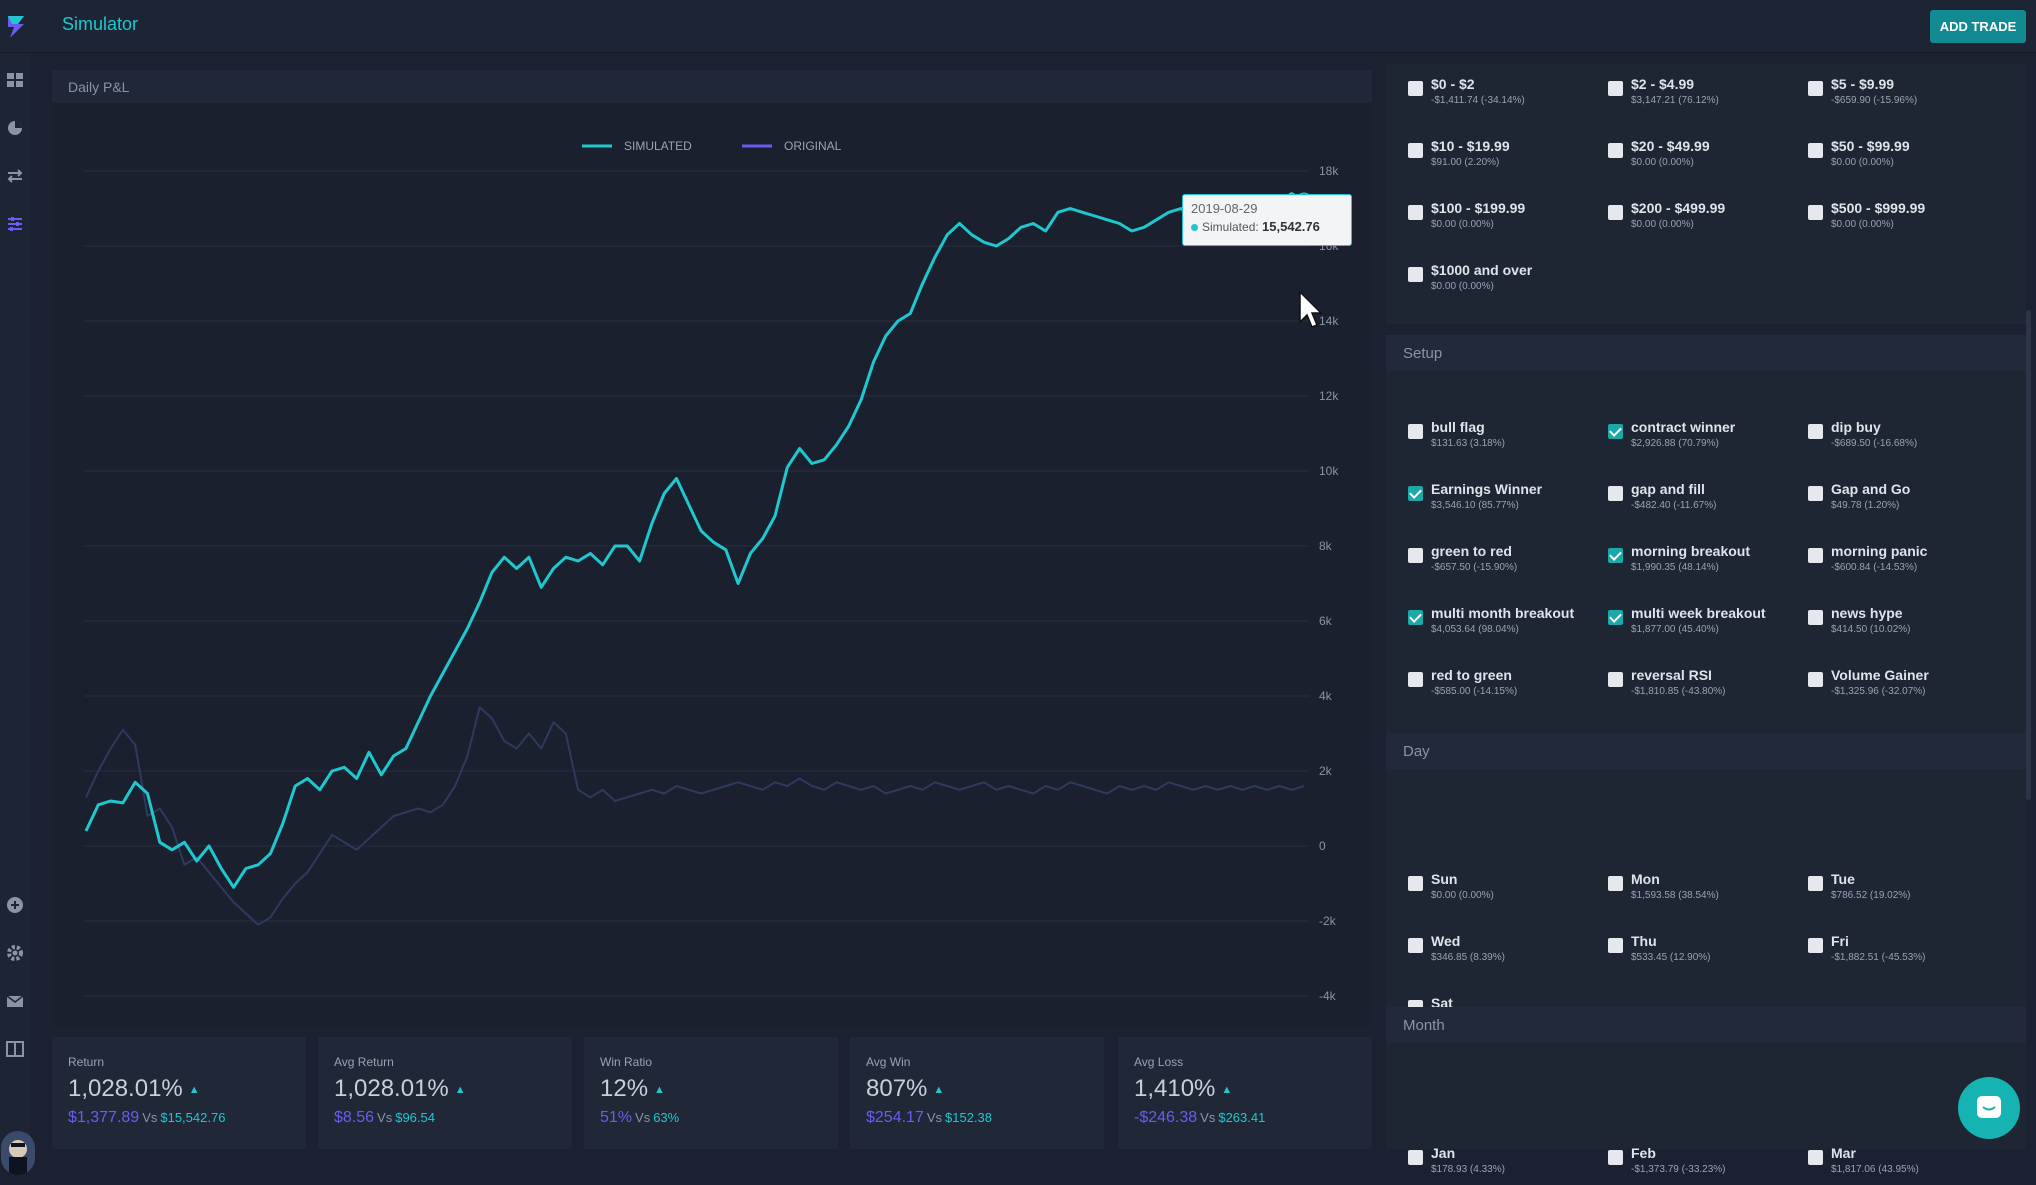 This screenshot has height=1185, width=2036. What do you see at coordinates (1908, 220) in the screenshot?
I see `price-filter-item: $500 - $999.99 $0.00 (0.00%)` at bounding box center [1908, 220].